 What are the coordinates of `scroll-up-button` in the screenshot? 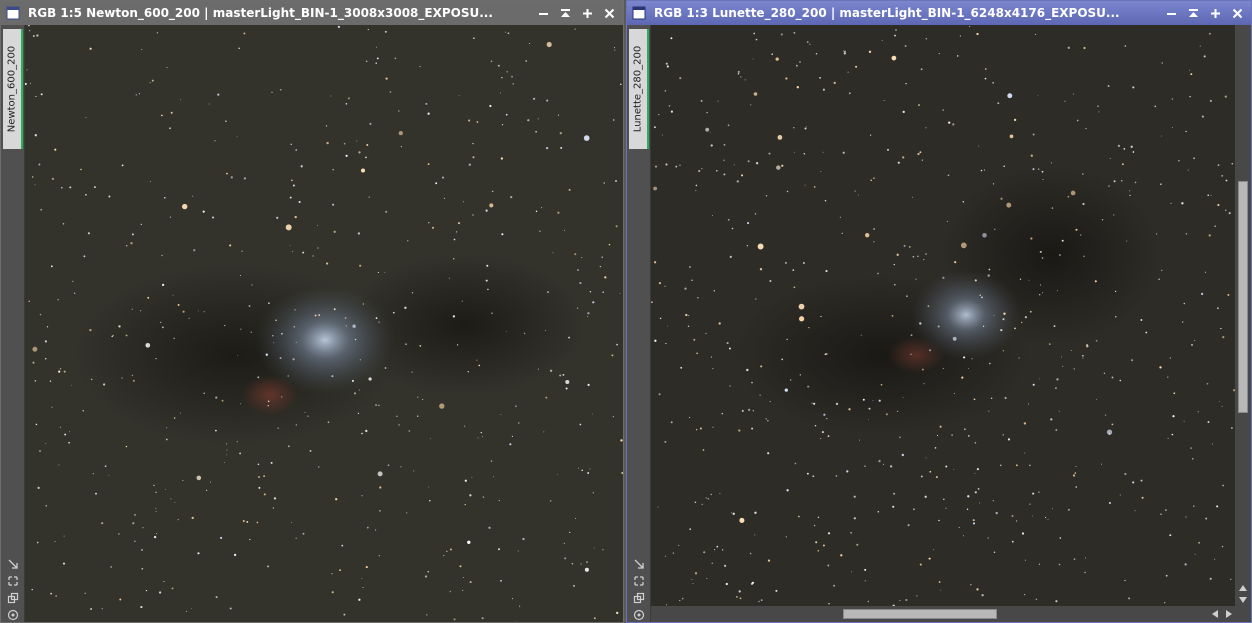 It's located at (1243, 588).